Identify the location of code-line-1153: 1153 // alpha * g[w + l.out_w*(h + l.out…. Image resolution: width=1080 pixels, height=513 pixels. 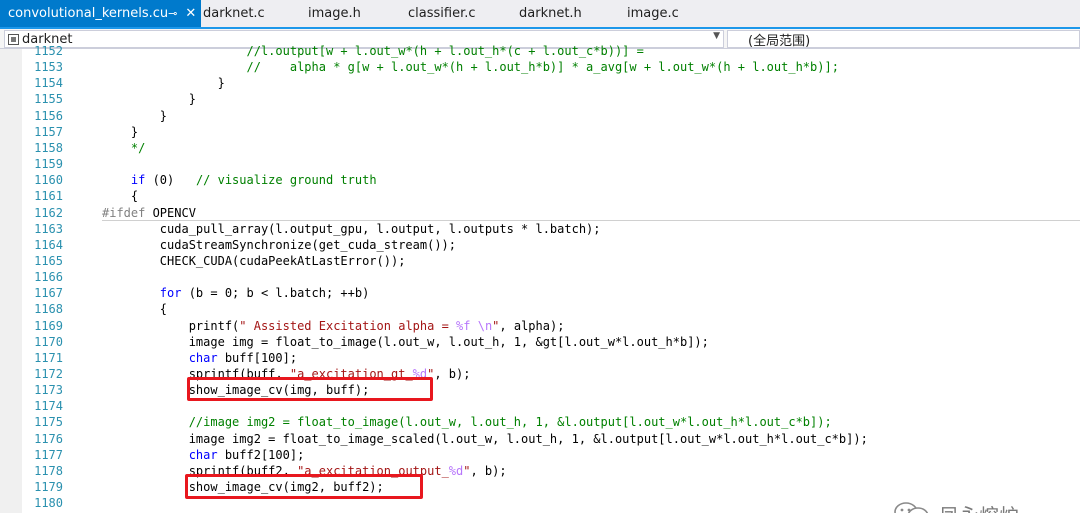
(551, 67).